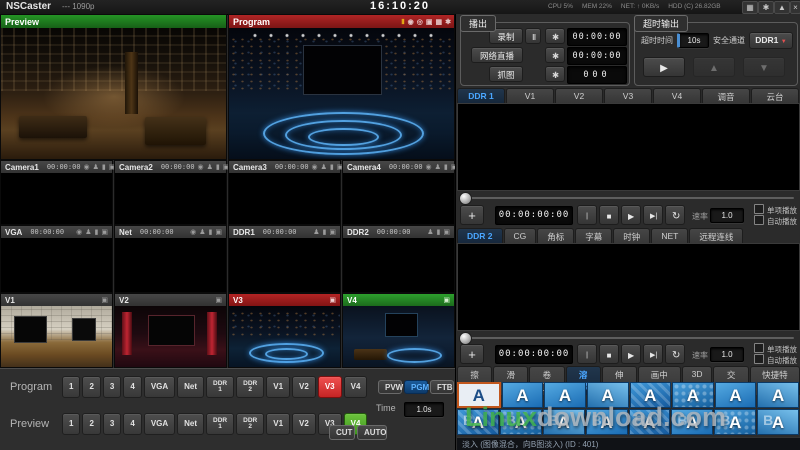  I want to click on ddr2-play-icon: ▶, so click(631, 354).